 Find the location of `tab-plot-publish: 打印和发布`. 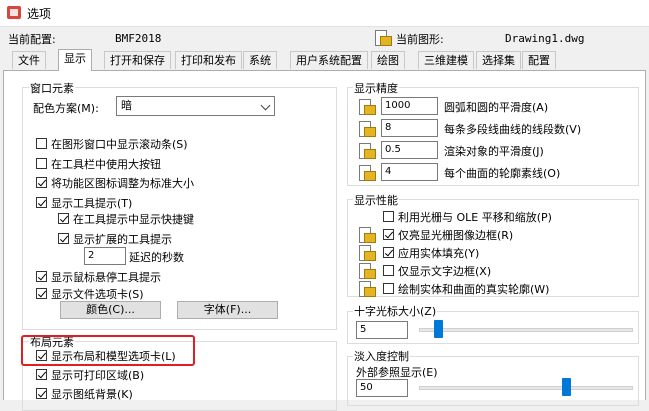

tab-plot-publish: 打印和发布 is located at coordinates (208, 60).